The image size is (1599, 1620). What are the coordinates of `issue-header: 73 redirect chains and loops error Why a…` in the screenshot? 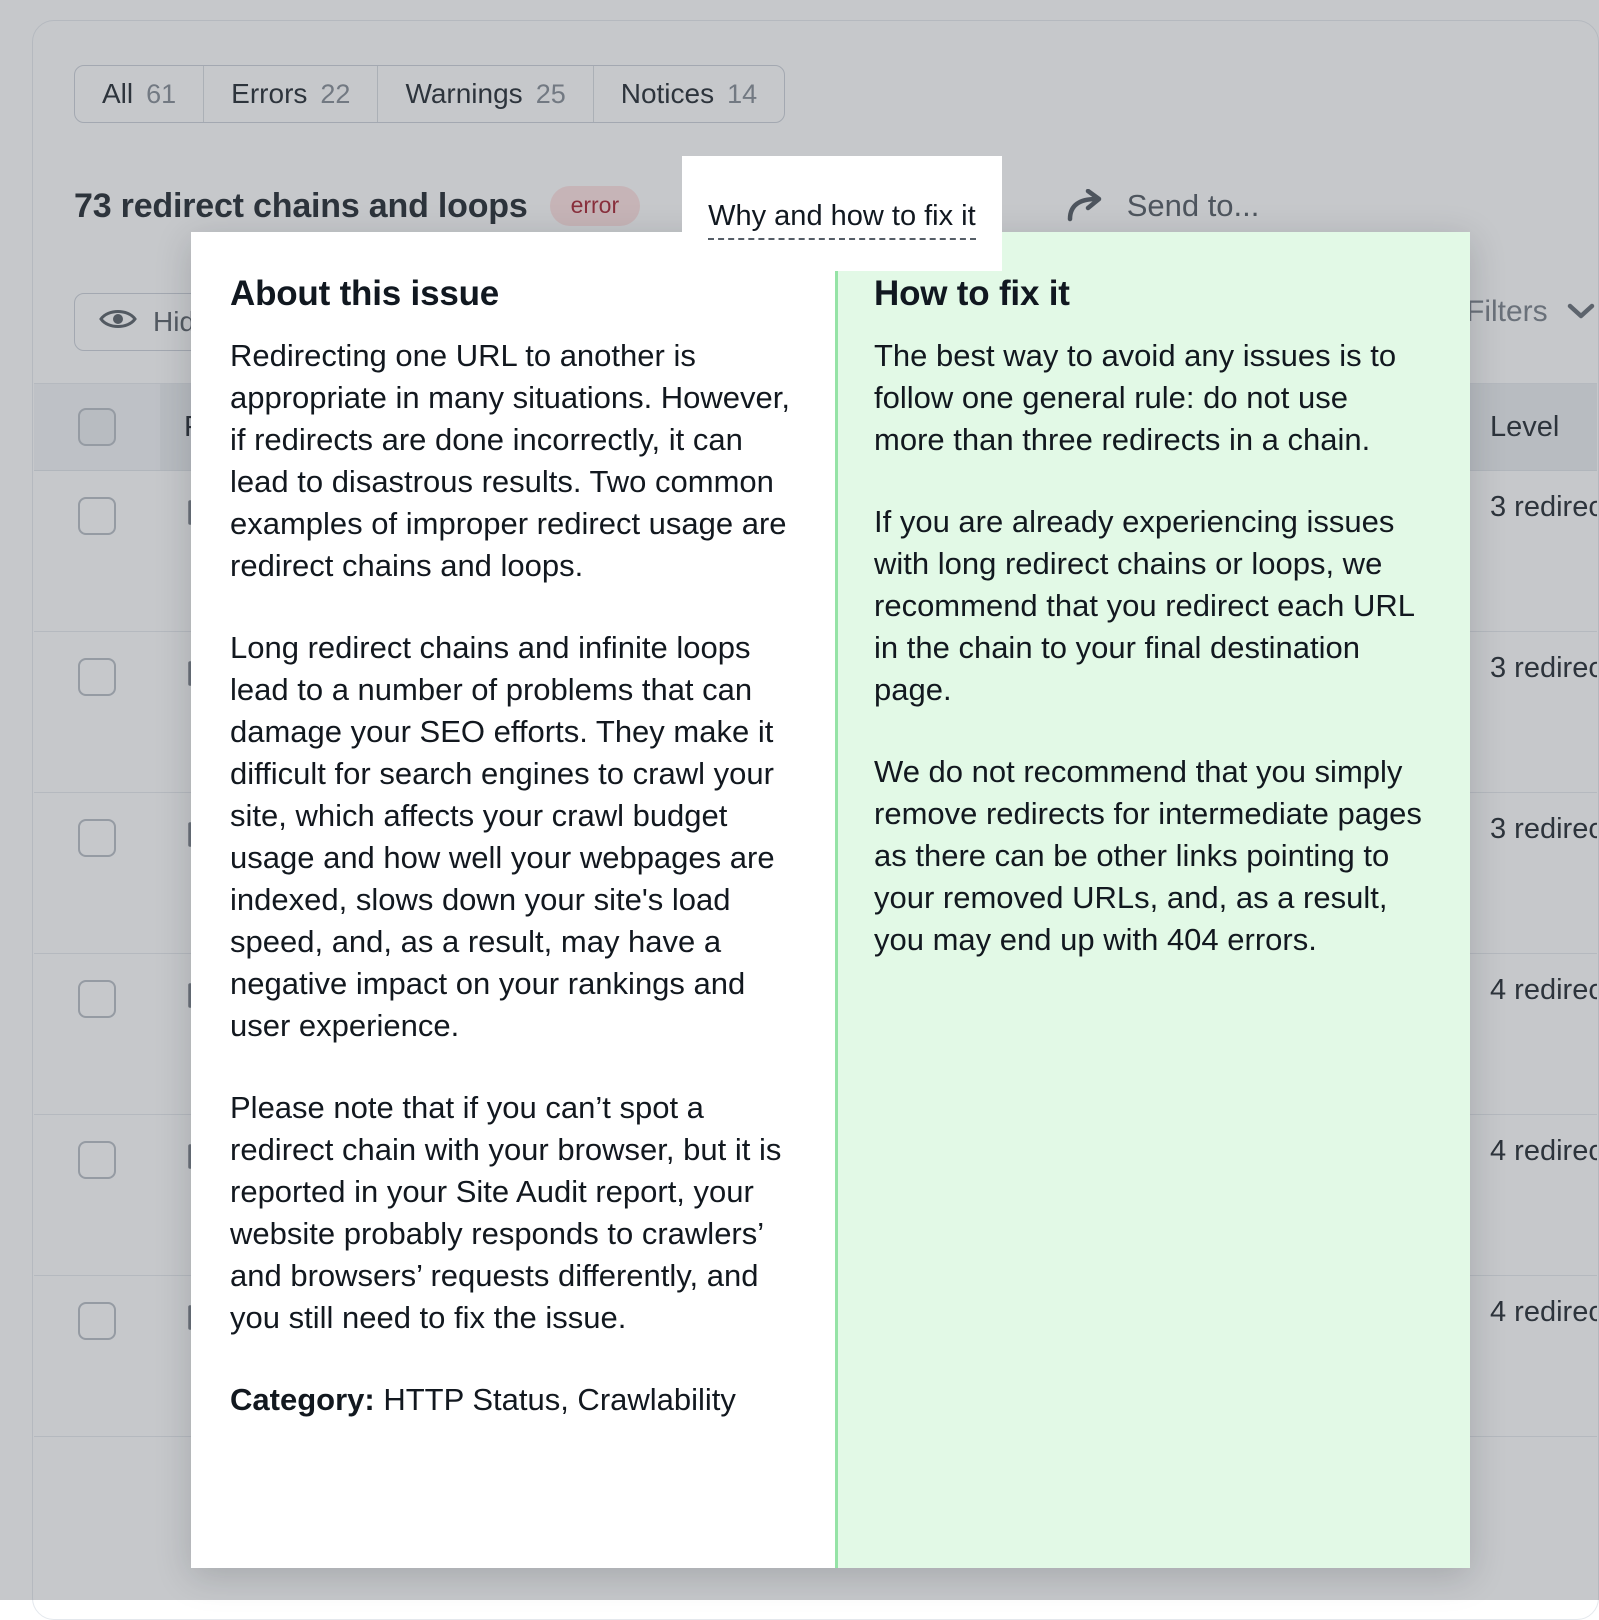 It's located at (667, 213).